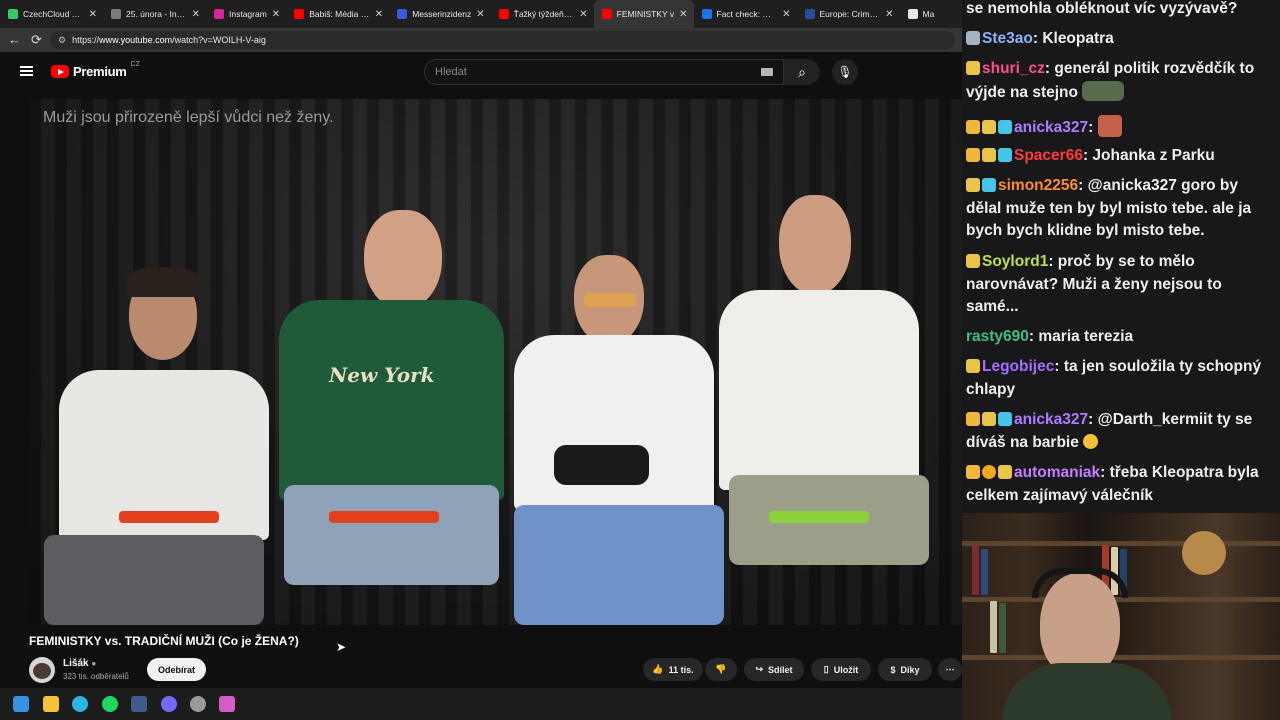 This screenshot has width=1280, height=720. I want to click on menu-icon, so click(26, 71).